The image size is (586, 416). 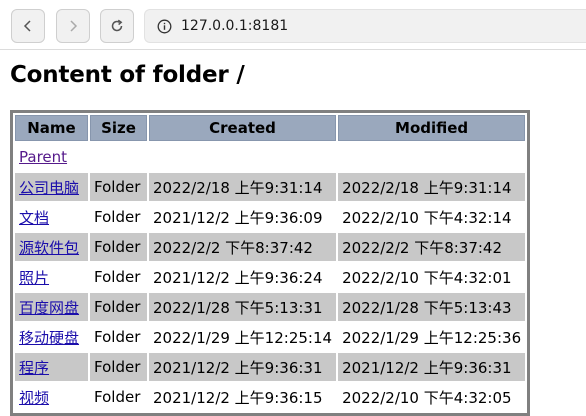 What do you see at coordinates (164, 26) in the screenshot?
I see `info-icon` at bounding box center [164, 26].